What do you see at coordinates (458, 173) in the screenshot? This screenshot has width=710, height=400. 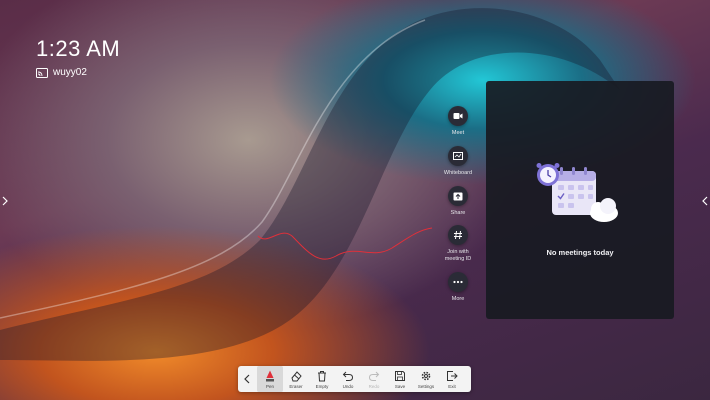 I see `whiteboard-label: Whiteboard` at bounding box center [458, 173].